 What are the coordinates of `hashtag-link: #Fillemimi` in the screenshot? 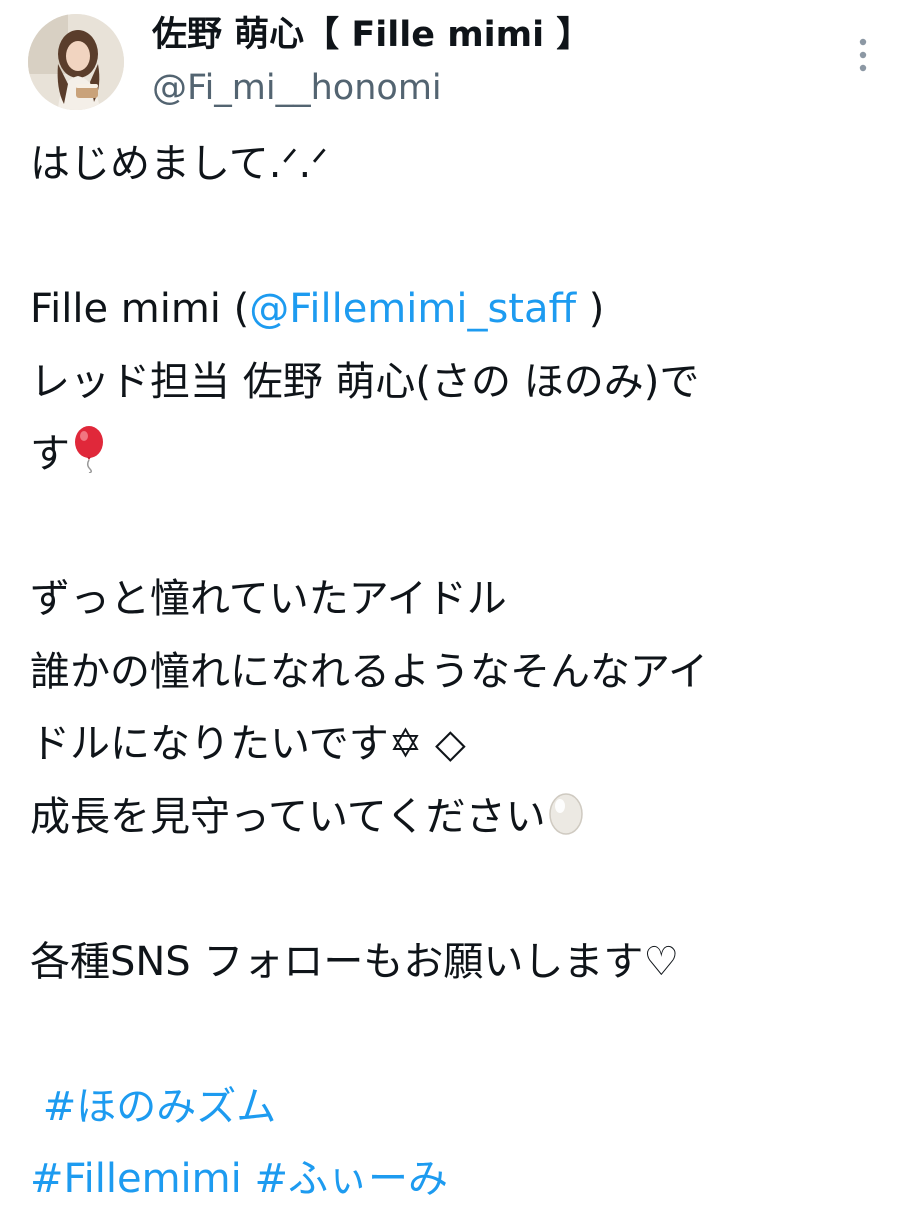 It's located at (136, 1179).